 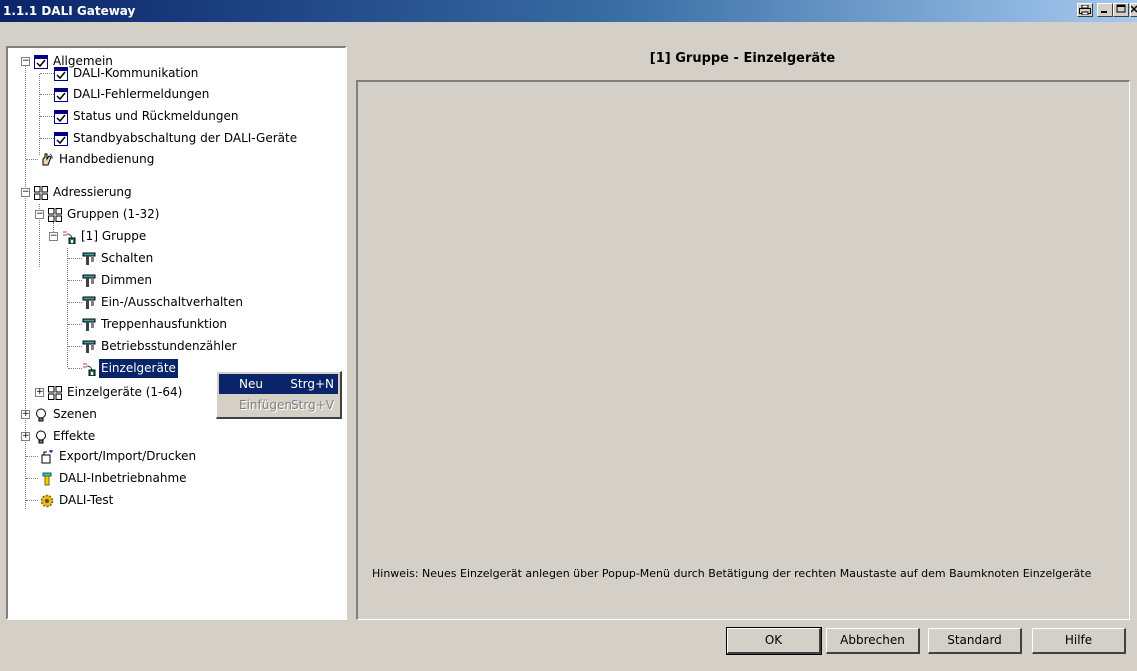 I want to click on help-button: Hilfe, so click(x=1079, y=641).